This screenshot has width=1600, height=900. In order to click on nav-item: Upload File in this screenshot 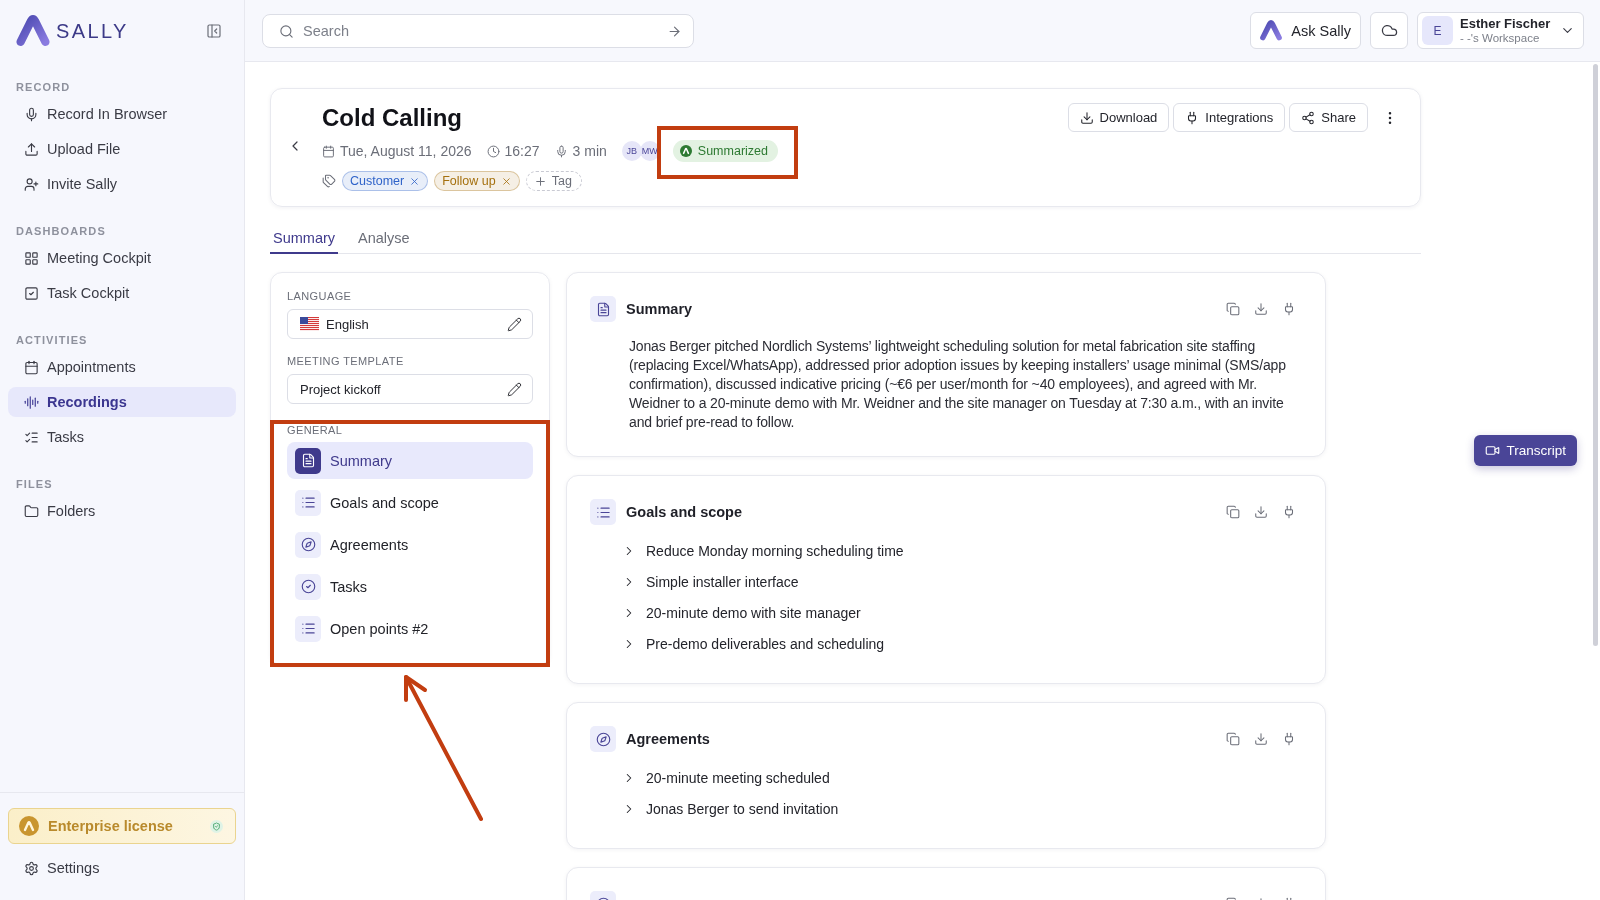, I will do `click(122, 149)`.